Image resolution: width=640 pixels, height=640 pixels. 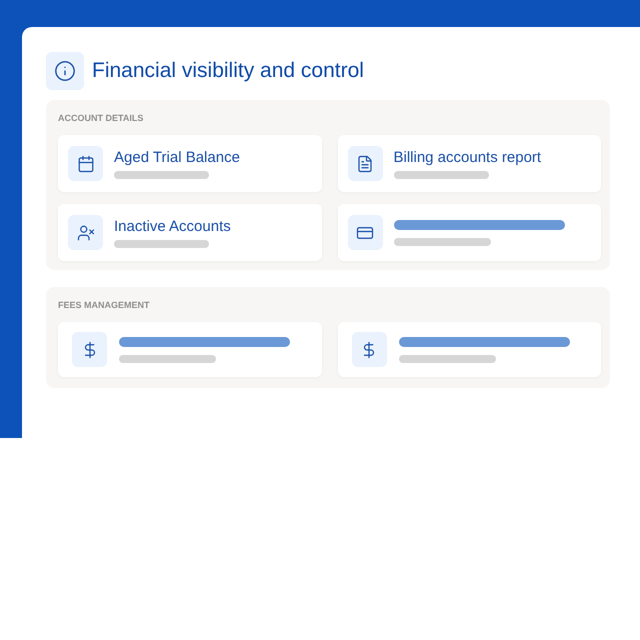 I want to click on document-icon, so click(x=365, y=163).